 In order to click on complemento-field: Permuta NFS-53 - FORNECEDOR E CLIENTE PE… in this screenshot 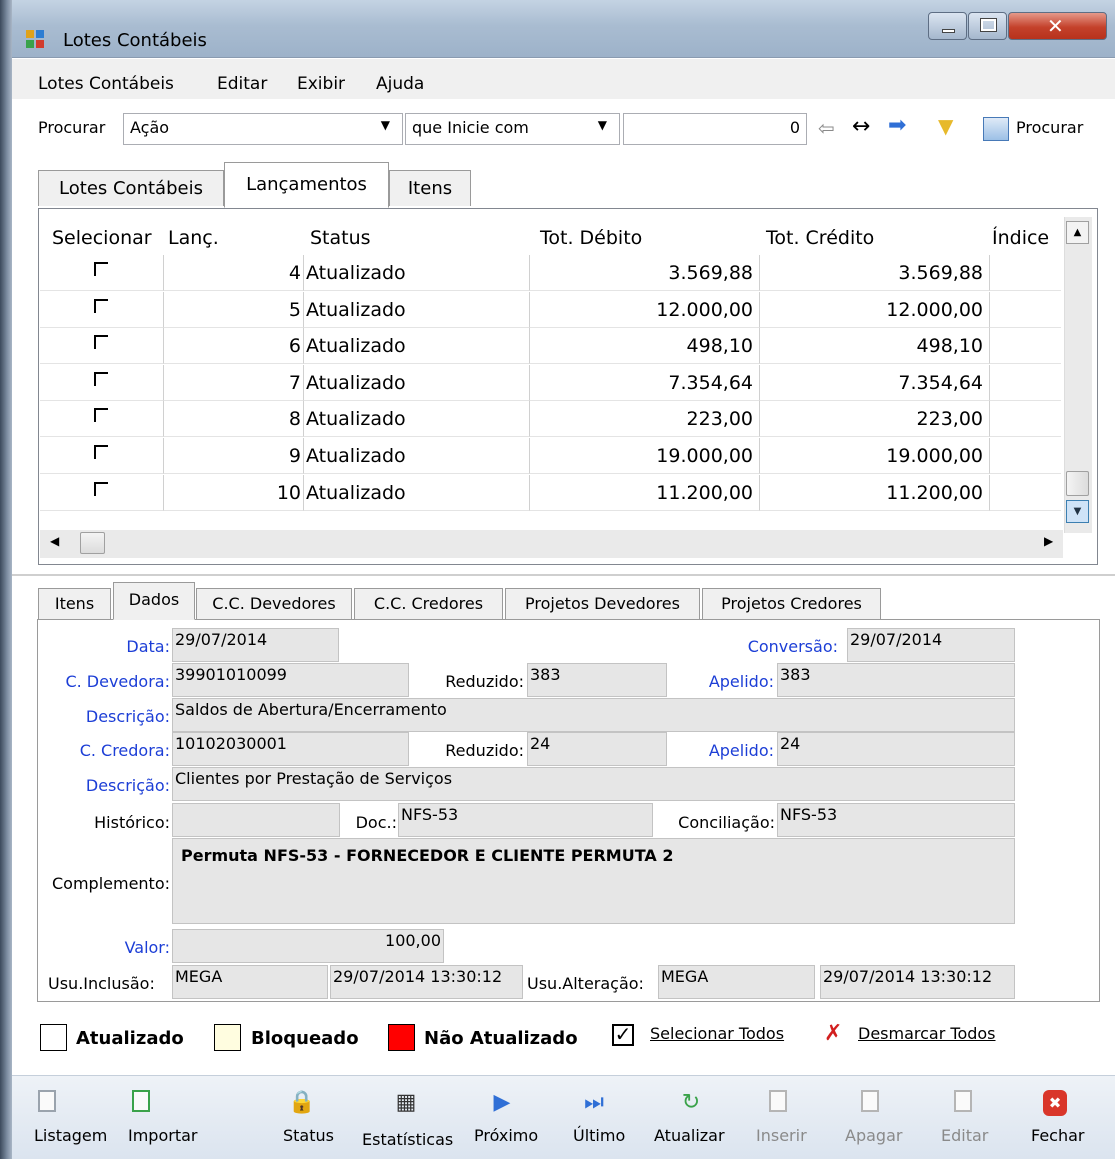, I will do `click(593, 881)`.